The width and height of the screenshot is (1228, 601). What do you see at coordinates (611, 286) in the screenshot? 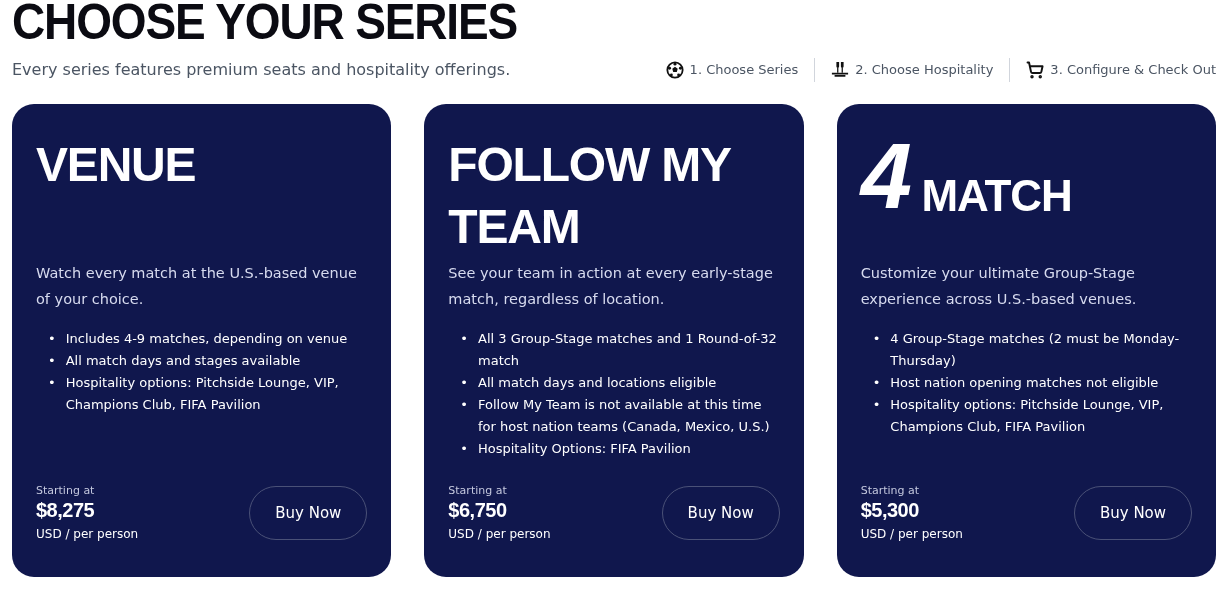
I see `card-description: See your team in action at every early-stage match, regardless of location.` at bounding box center [611, 286].